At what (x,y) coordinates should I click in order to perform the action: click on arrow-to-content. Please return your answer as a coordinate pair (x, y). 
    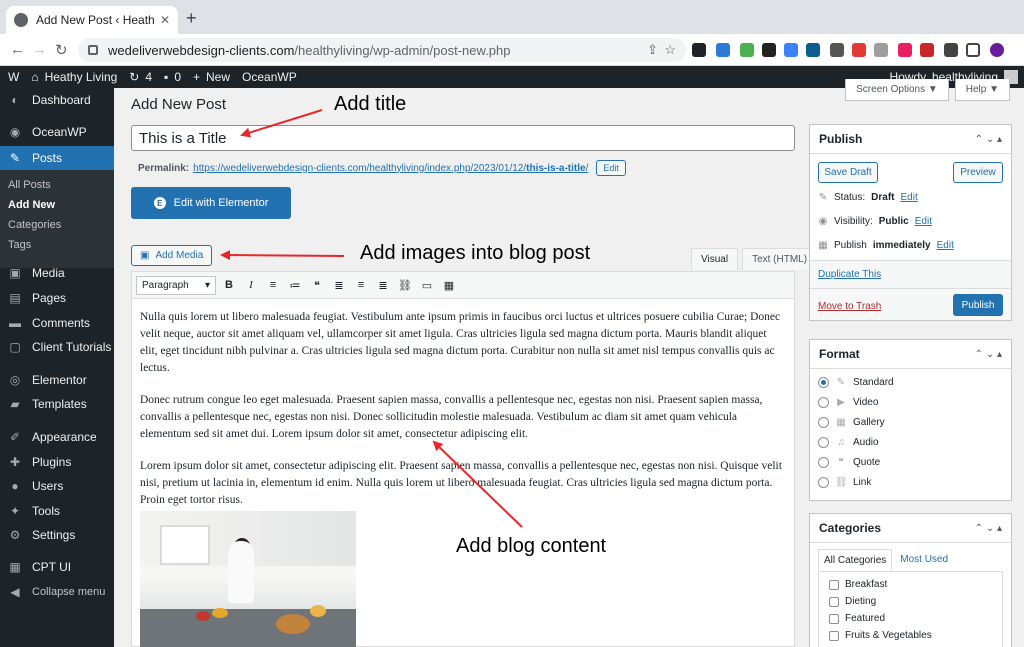
    Looking at the image, I should click on (477, 484).